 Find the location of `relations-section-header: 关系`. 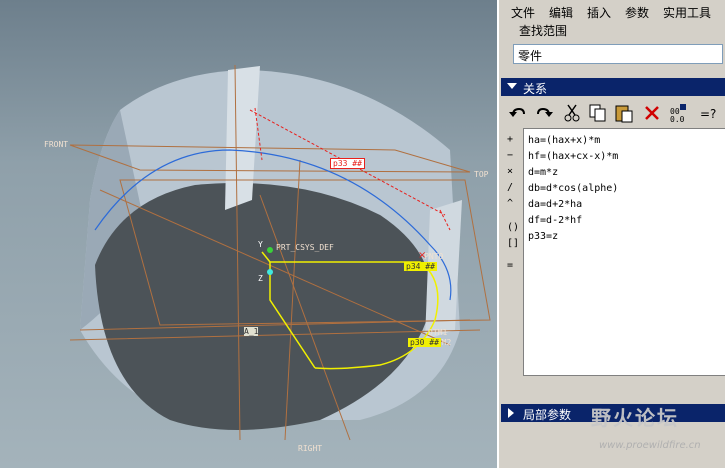

relations-section-header: 关系 is located at coordinates (613, 87).